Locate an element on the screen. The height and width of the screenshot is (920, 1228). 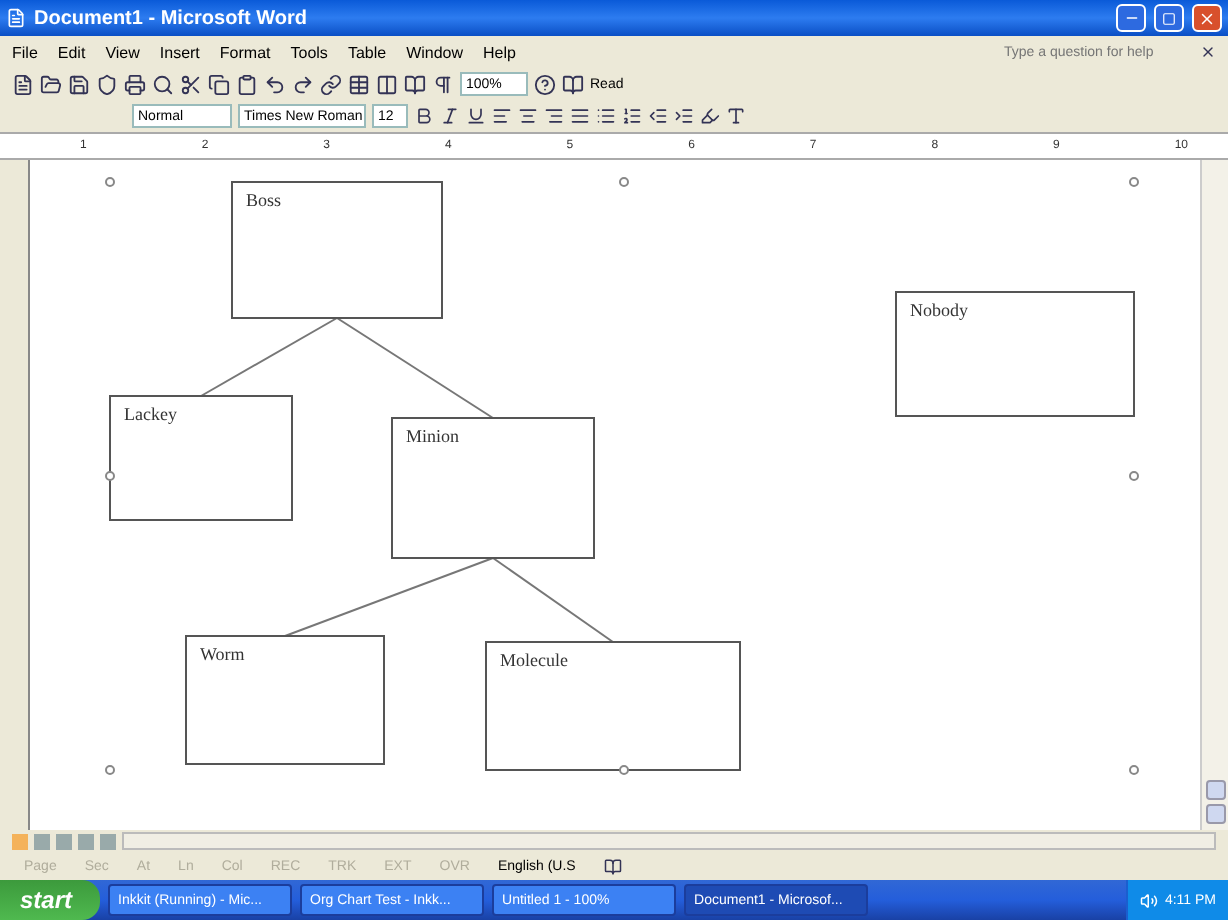
box-label: Minion is located at coordinates (433, 436).